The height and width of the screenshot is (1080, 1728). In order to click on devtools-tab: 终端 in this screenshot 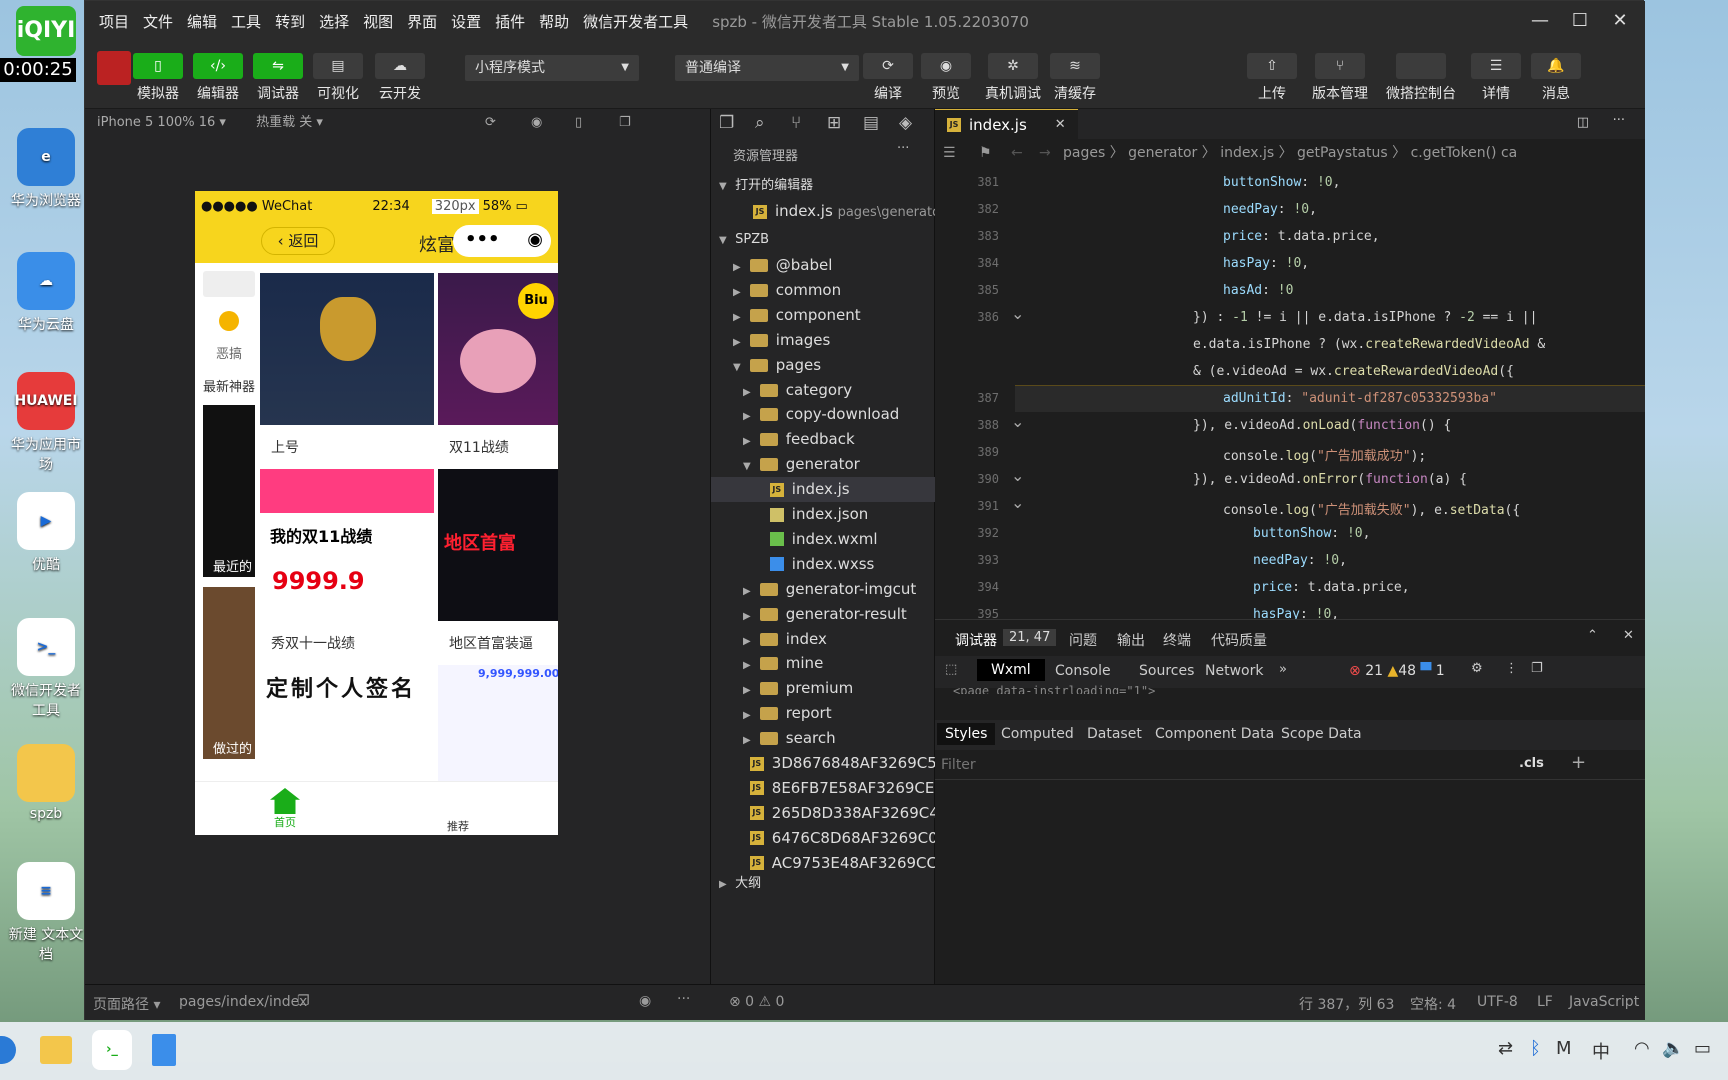, I will do `click(1177, 640)`.